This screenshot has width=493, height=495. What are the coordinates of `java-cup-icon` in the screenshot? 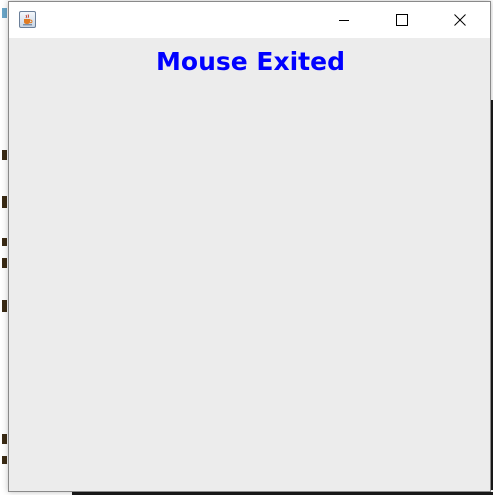 It's located at (27, 19).